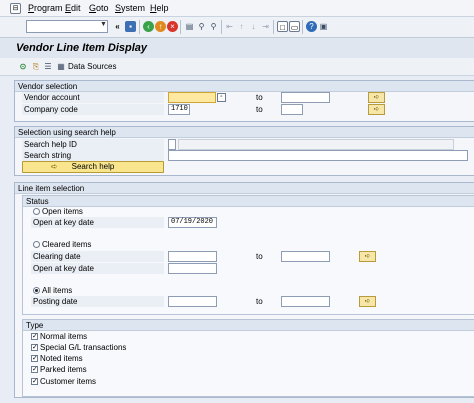 The height and width of the screenshot is (403, 474). Describe the element at coordinates (259, 97) in the screenshot. I see `vendor-account-to-label: to` at that location.